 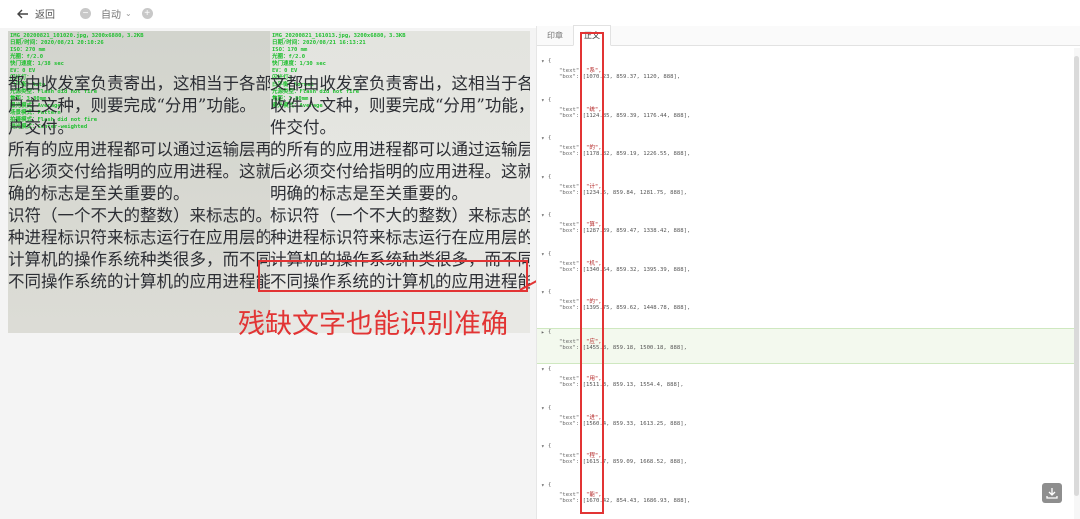 What do you see at coordinates (623, 424) in the screenshot?
I see `json-box-field: "box": [1560.4, 859.33, 1613.25, 888],` at bounding box center [623, 424].